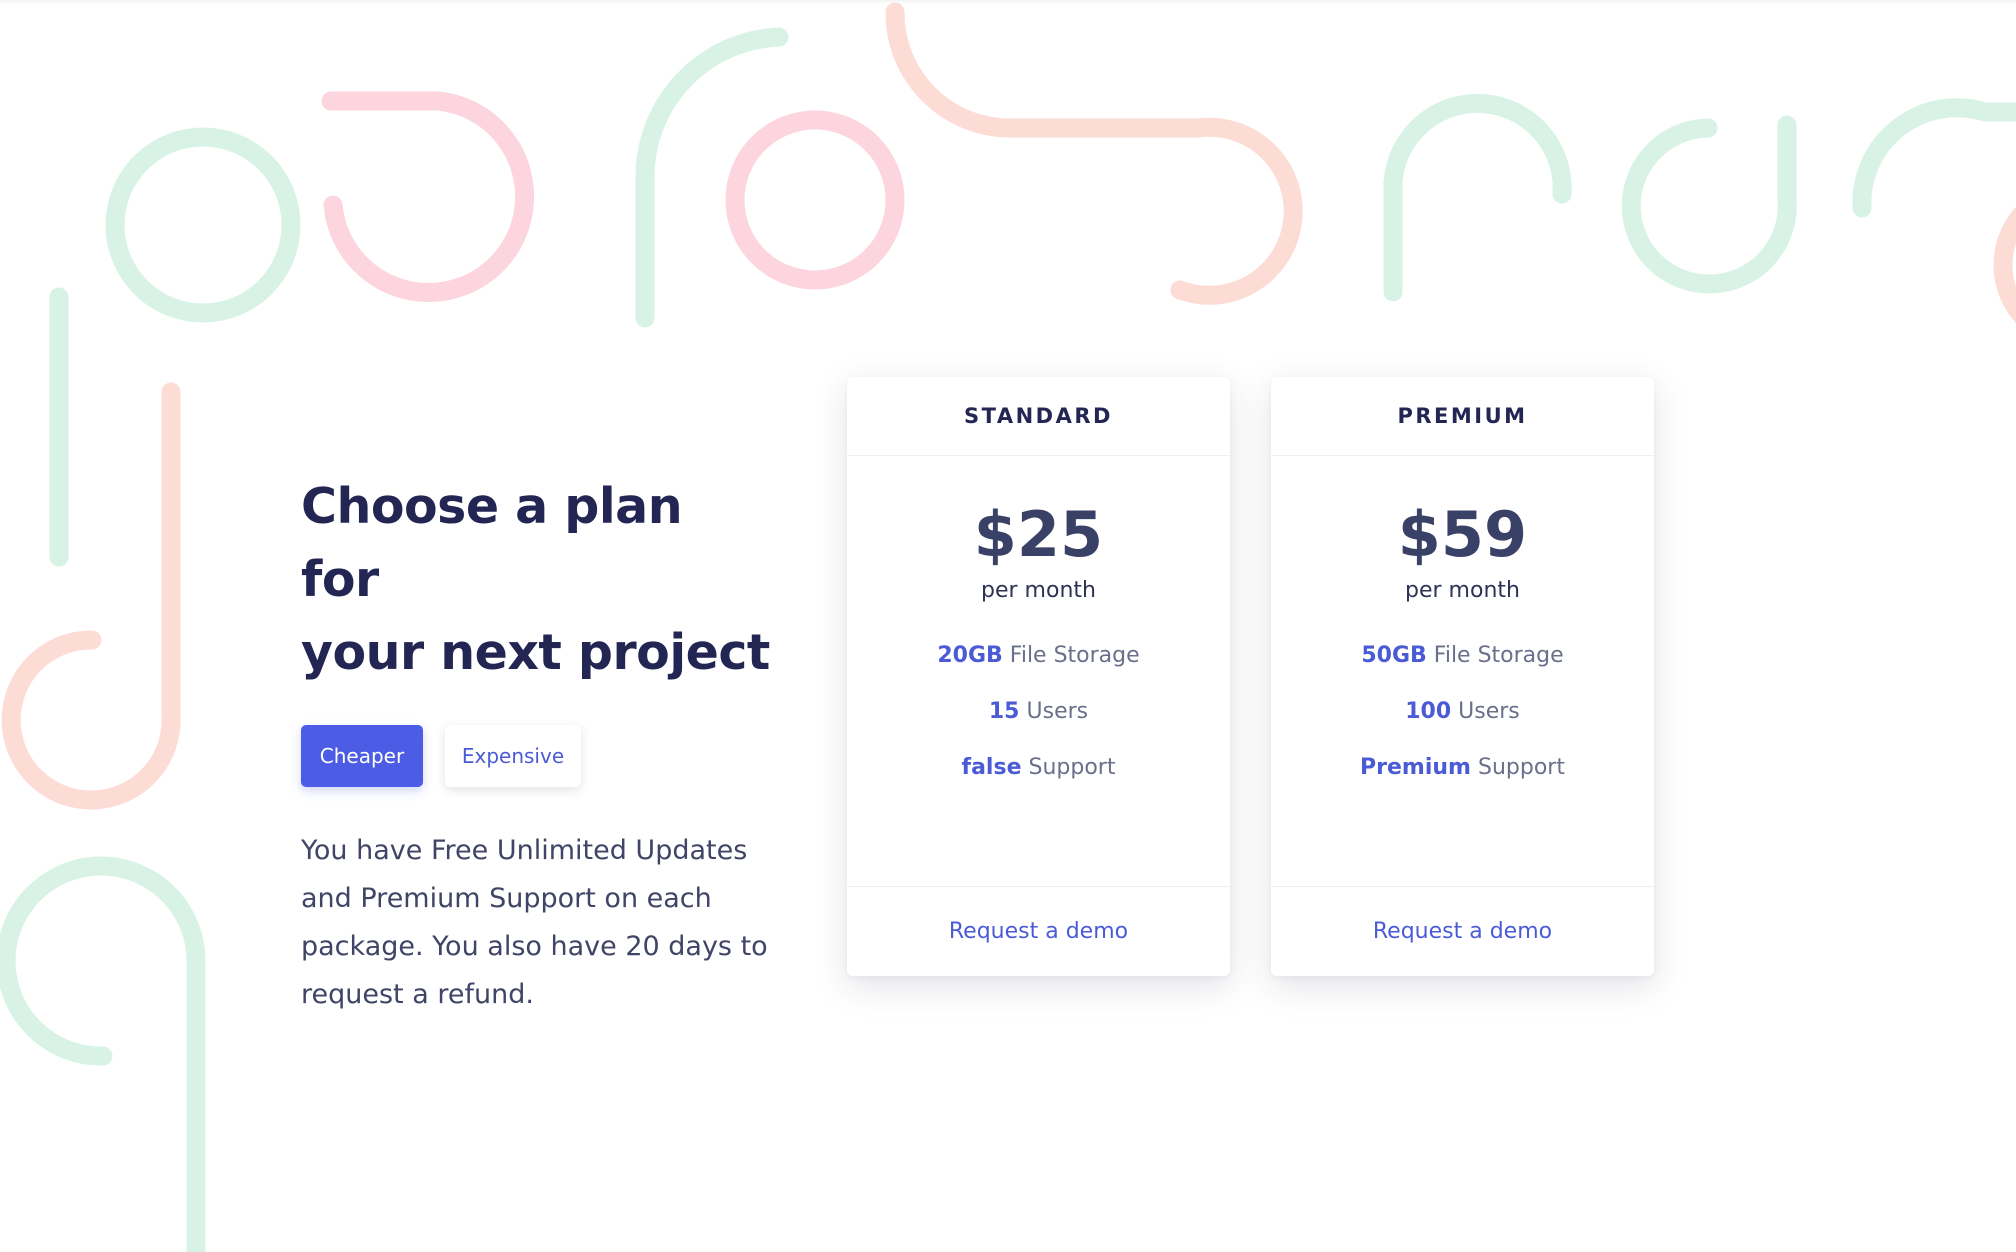 The width and height of the screenshot is (2016, 1252). I want to click on page-title-line-2: your next project, so click(535, 652).